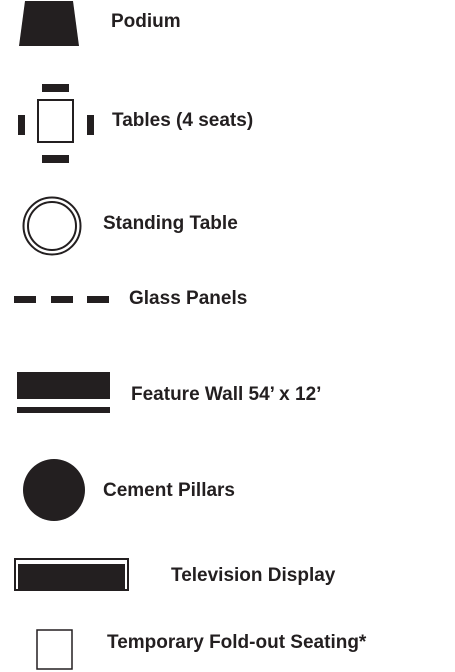 This screenshot has height=672, width=455. I want to click on legend-label: Standing Table, so click(170, 223).